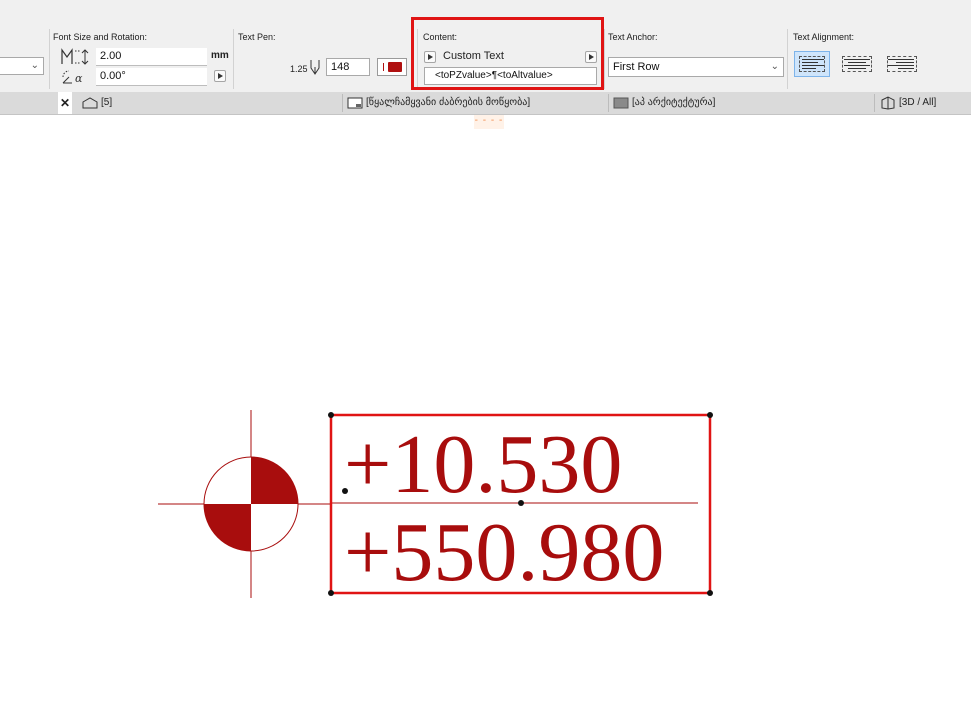 The image size is (971, 708). Describe the element at coordinates (227, 527) in the screenshot. I see `marker-quadrant-bottom-left` at that location.